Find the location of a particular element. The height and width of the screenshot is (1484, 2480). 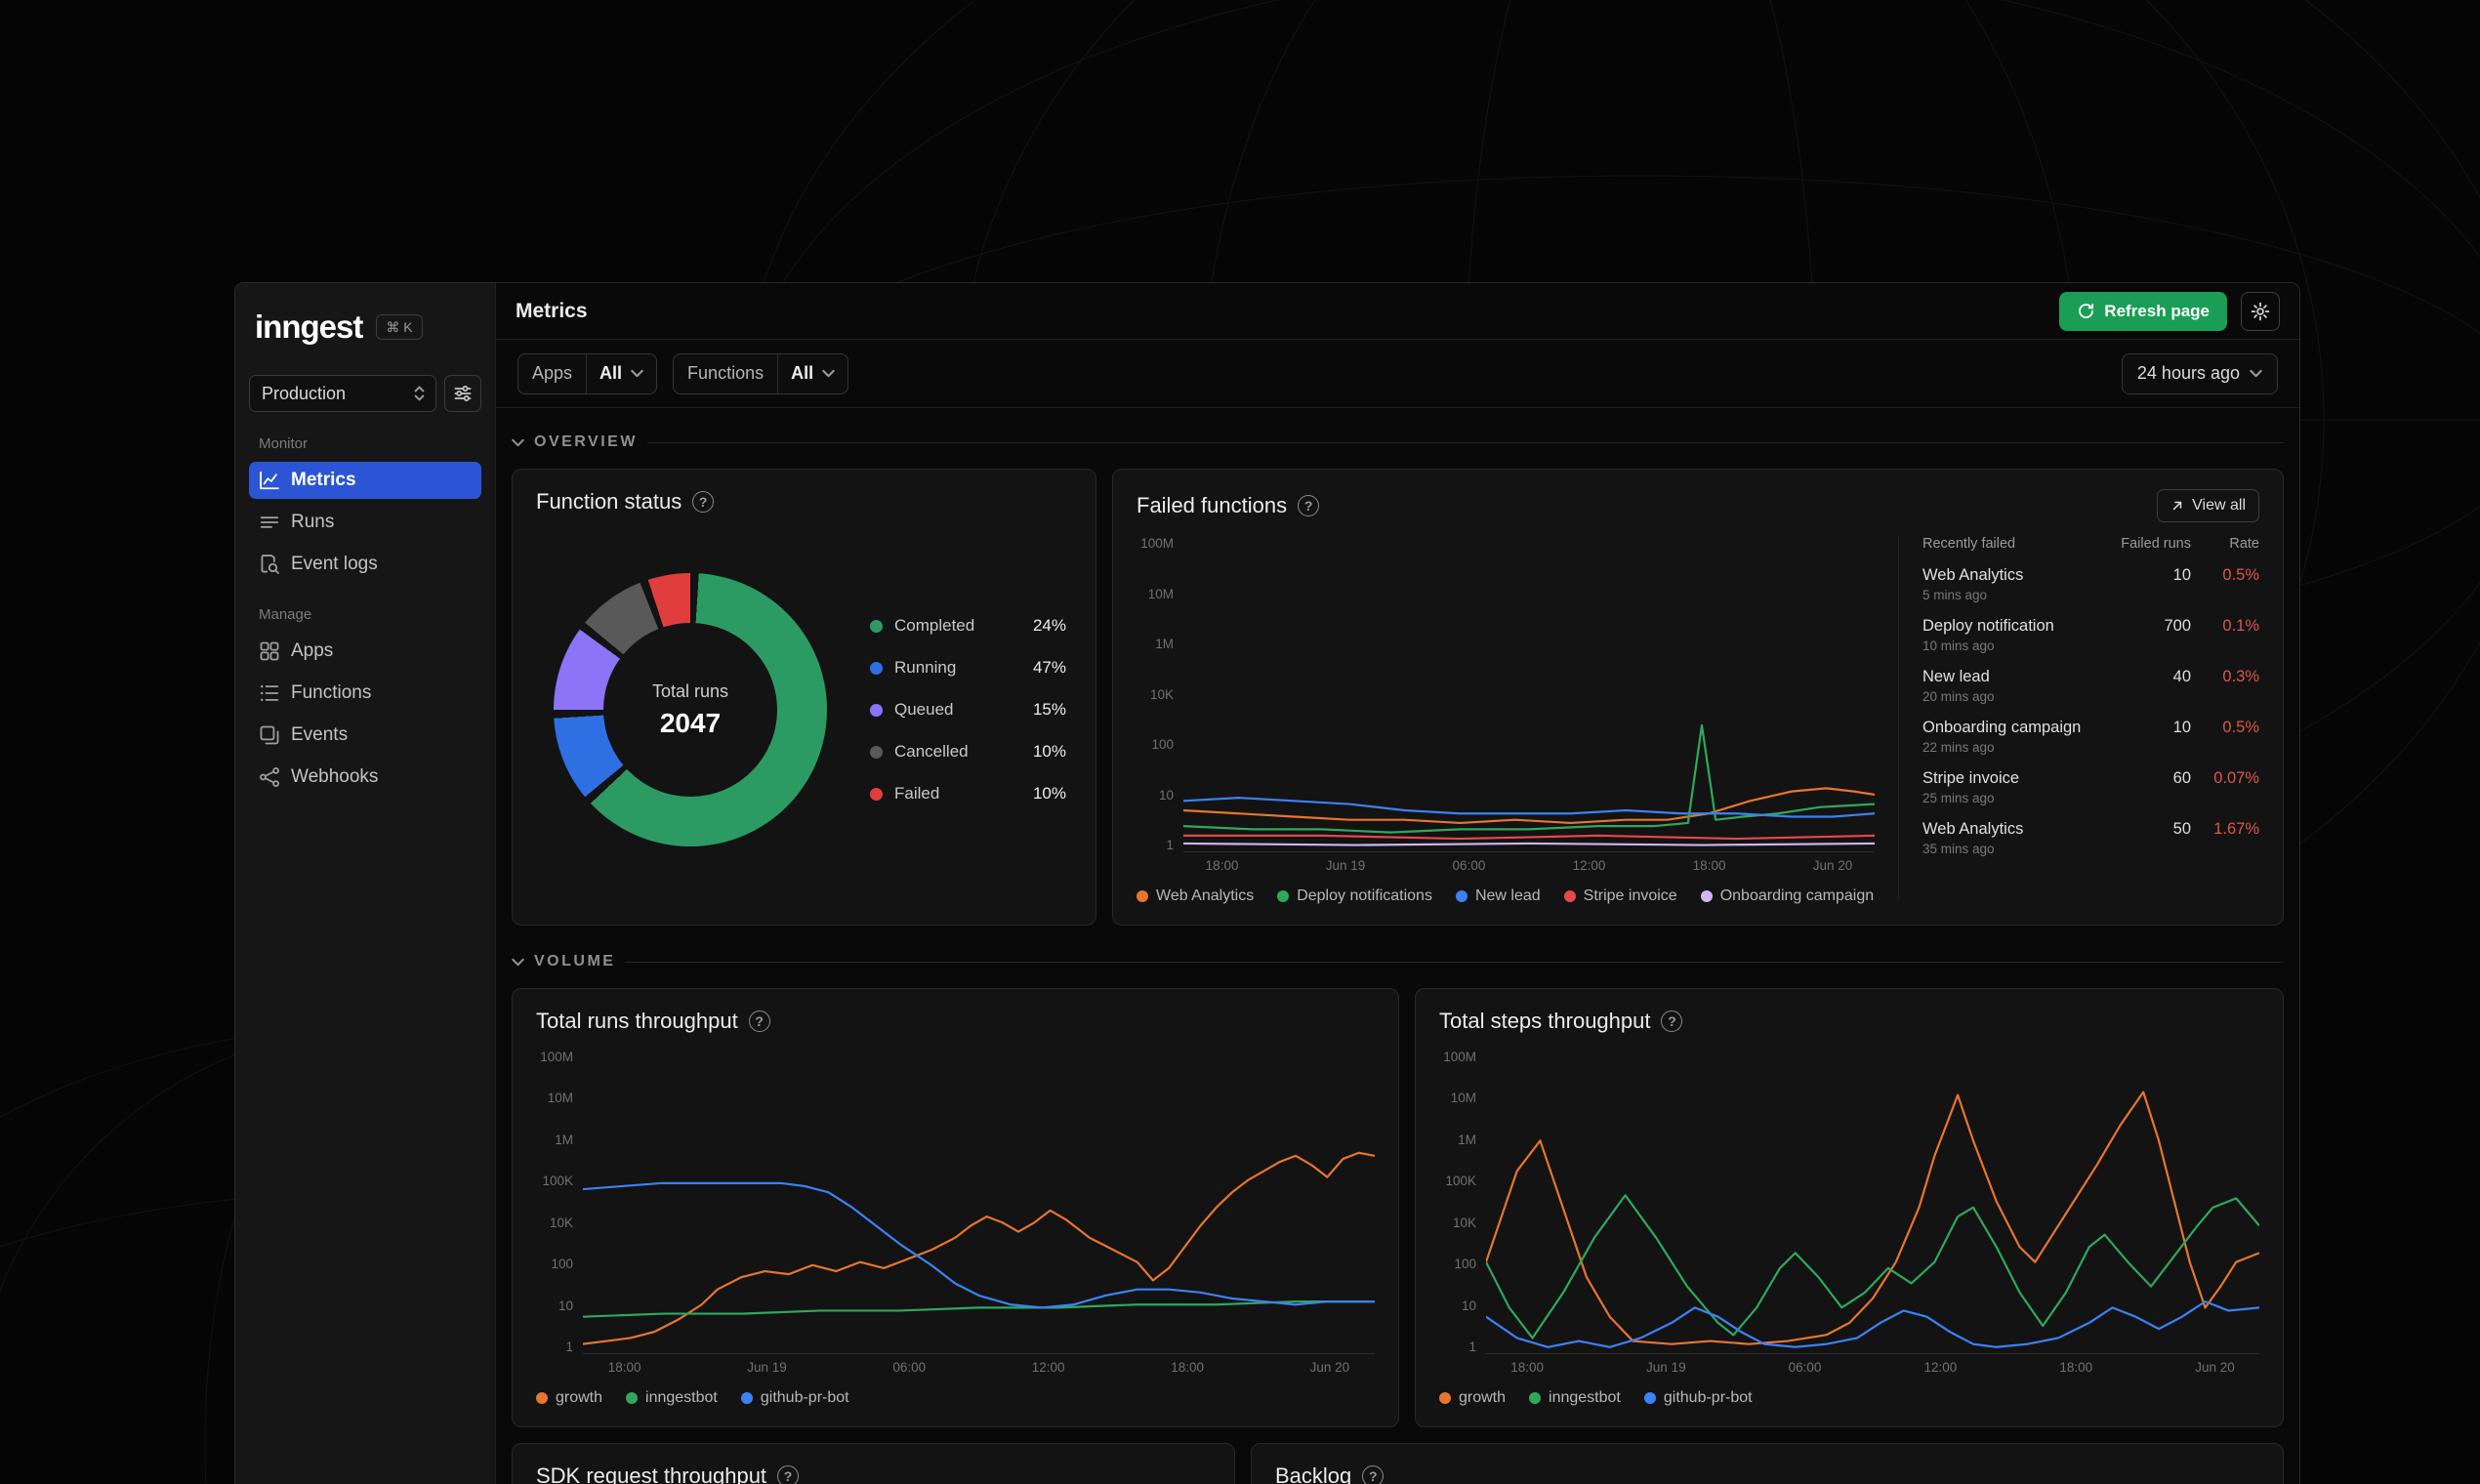

backlog-card: Backlog ? is located at coordinates (1767, 1464).